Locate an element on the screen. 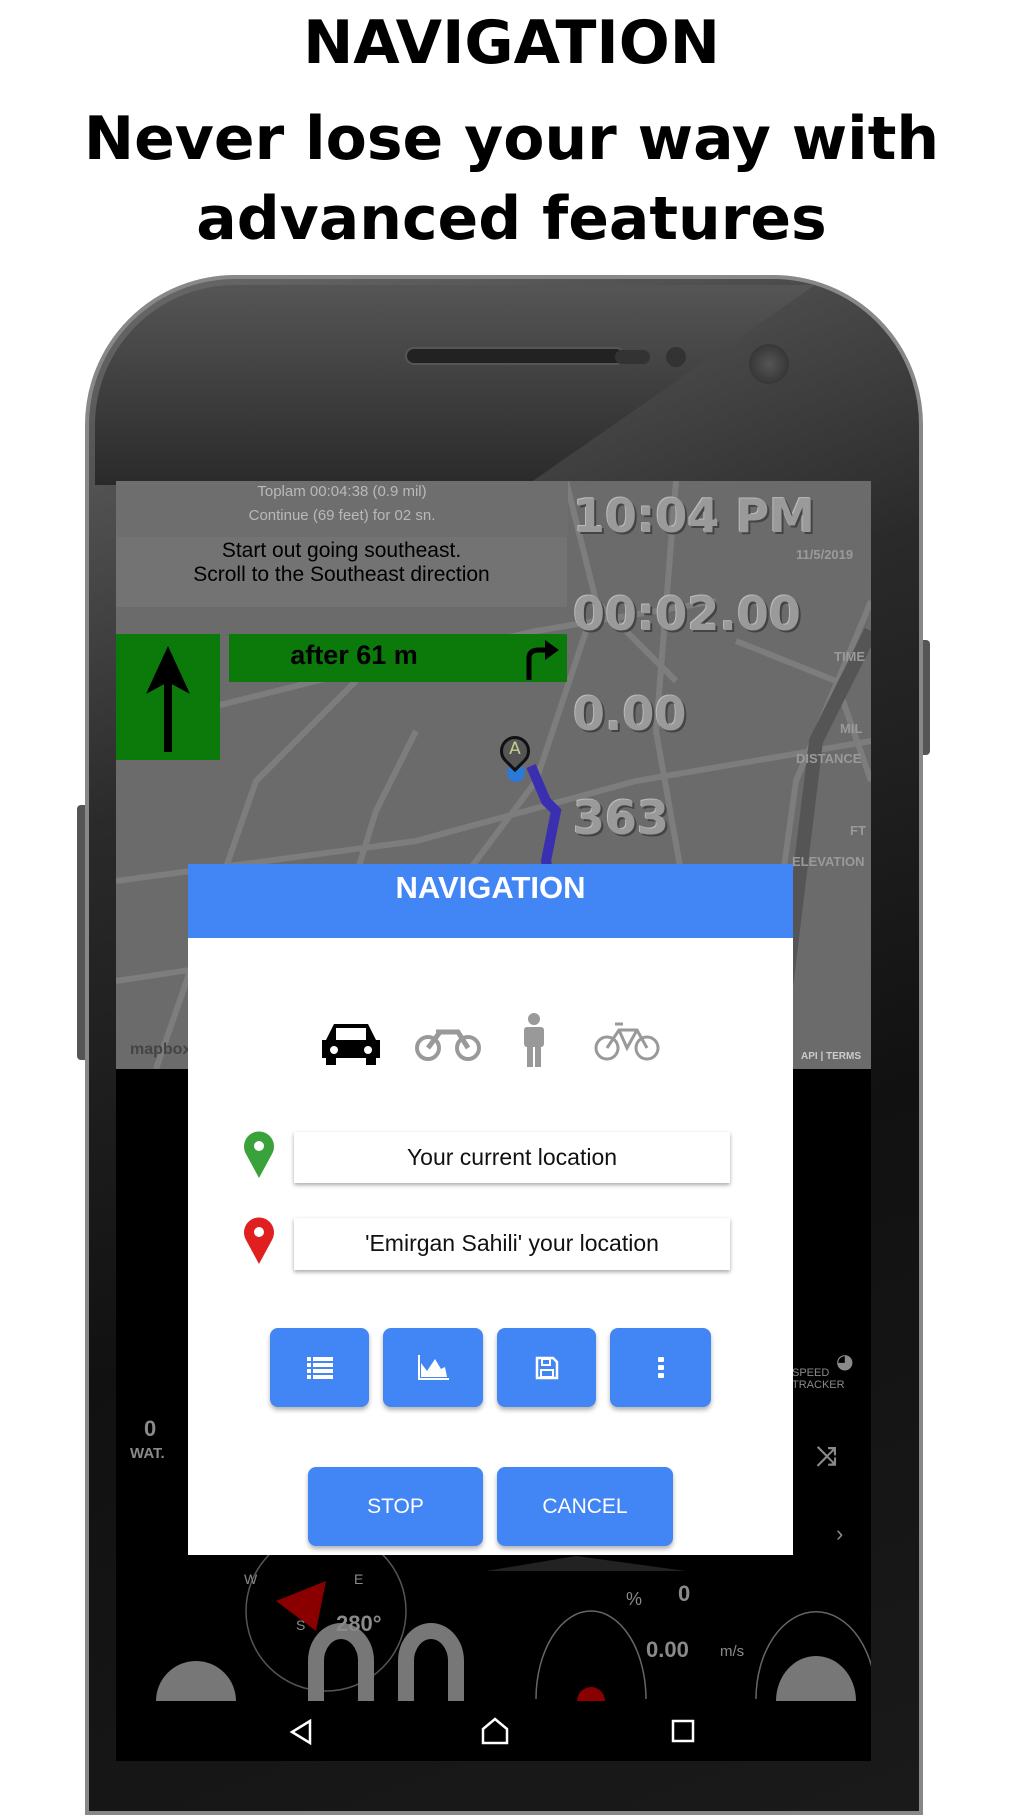 Image resolution: width=1023 pixels, height=1815 pixels. home-icon is located at coordinates (495, 1731).